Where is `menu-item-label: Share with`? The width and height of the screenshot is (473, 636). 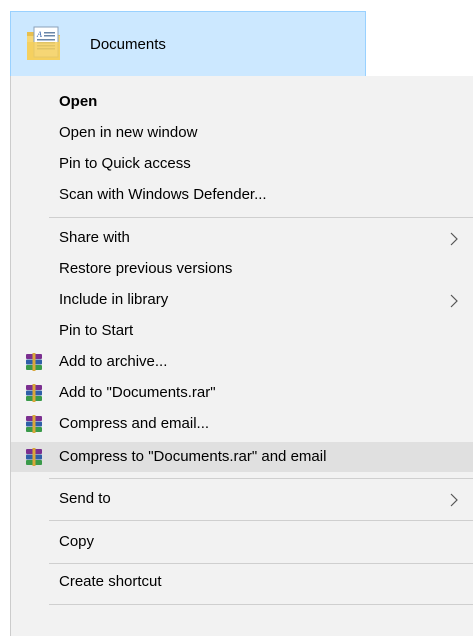
menu-item-label: Share with is located at coordinates (94, 237).